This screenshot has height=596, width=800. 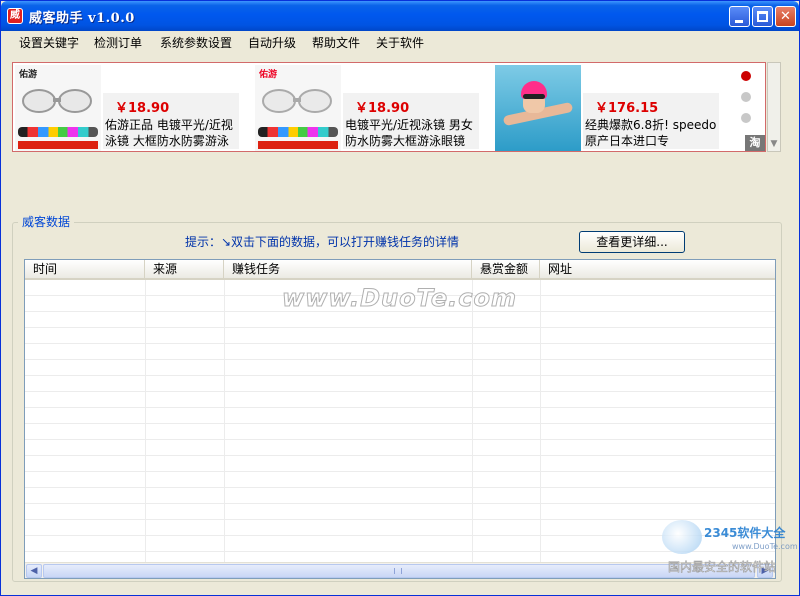 I want to click on maximize-icon, so click(x=762, y=16).